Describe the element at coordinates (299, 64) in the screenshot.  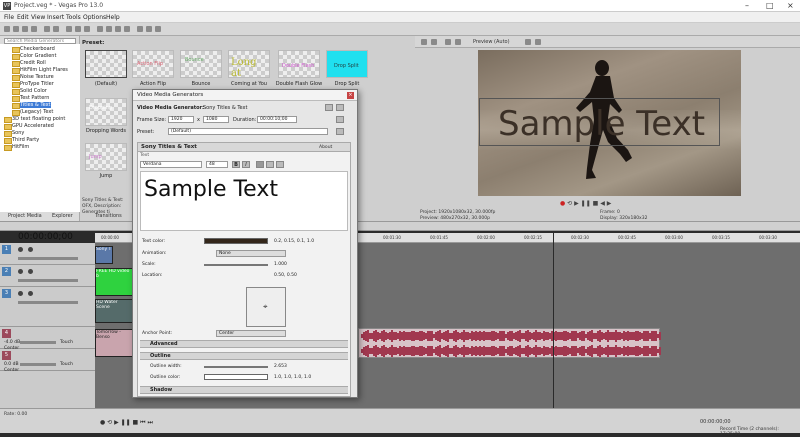
I see `preset-thumb-double-flash-glow: Double Flash` at that location.